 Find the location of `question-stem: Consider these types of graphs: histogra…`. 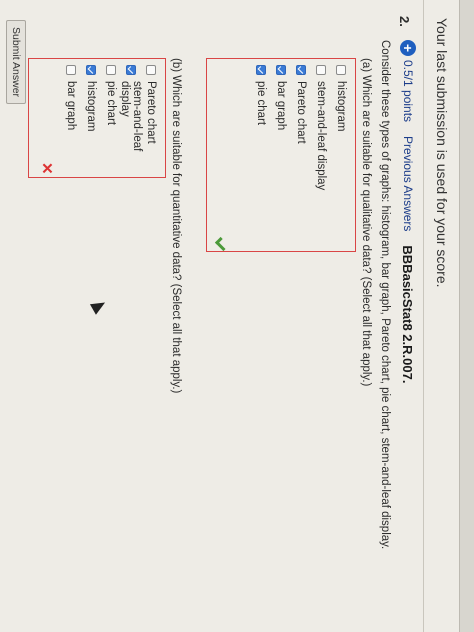

question-stem: Consider these types of graphs: histogra… is located at coordinates (385, 295).